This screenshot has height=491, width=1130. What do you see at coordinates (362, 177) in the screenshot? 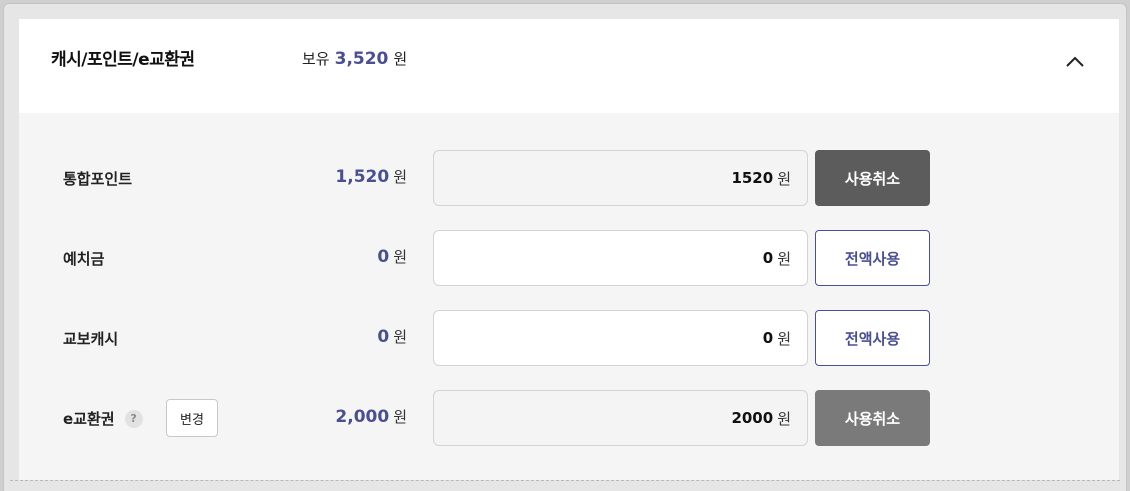
I see `available-value: 1,520` at bounding box center [362, 177].